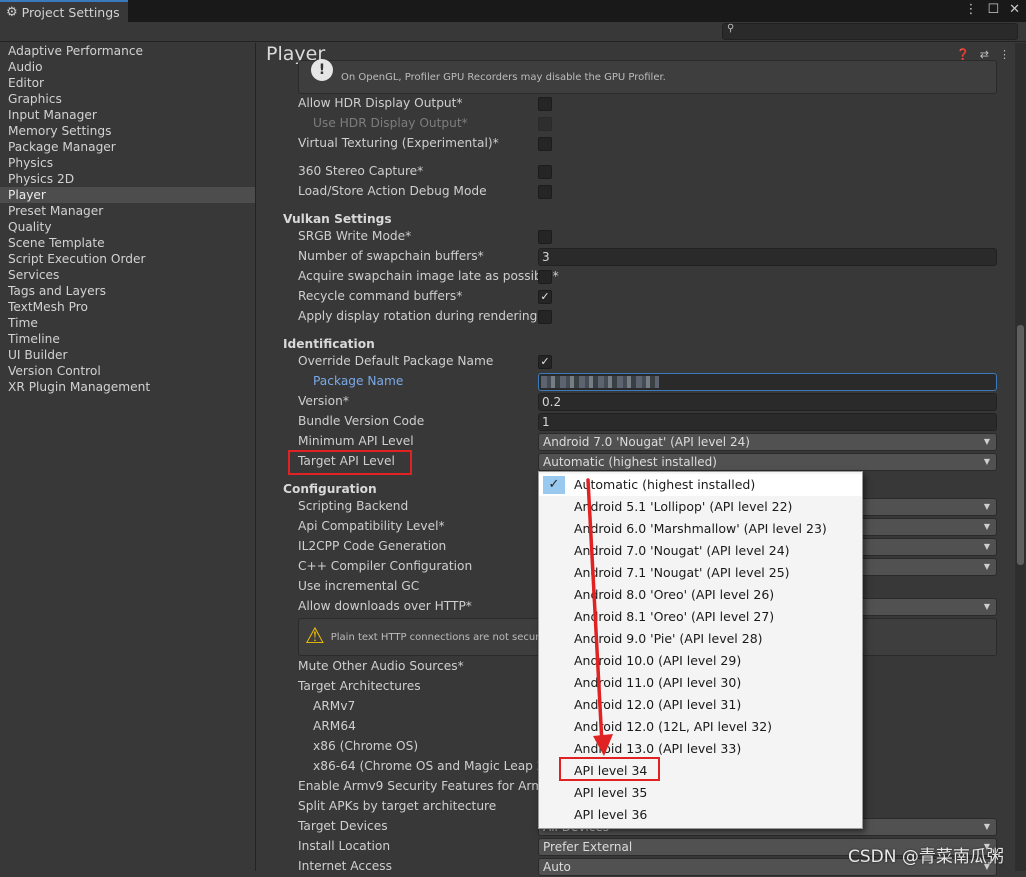 This screenshot has width=1026, height=877. Describe the element at coordinates (640, 172) in the screenshot. I see `stereo360-row: 360 Stereo Capture*` at that location.